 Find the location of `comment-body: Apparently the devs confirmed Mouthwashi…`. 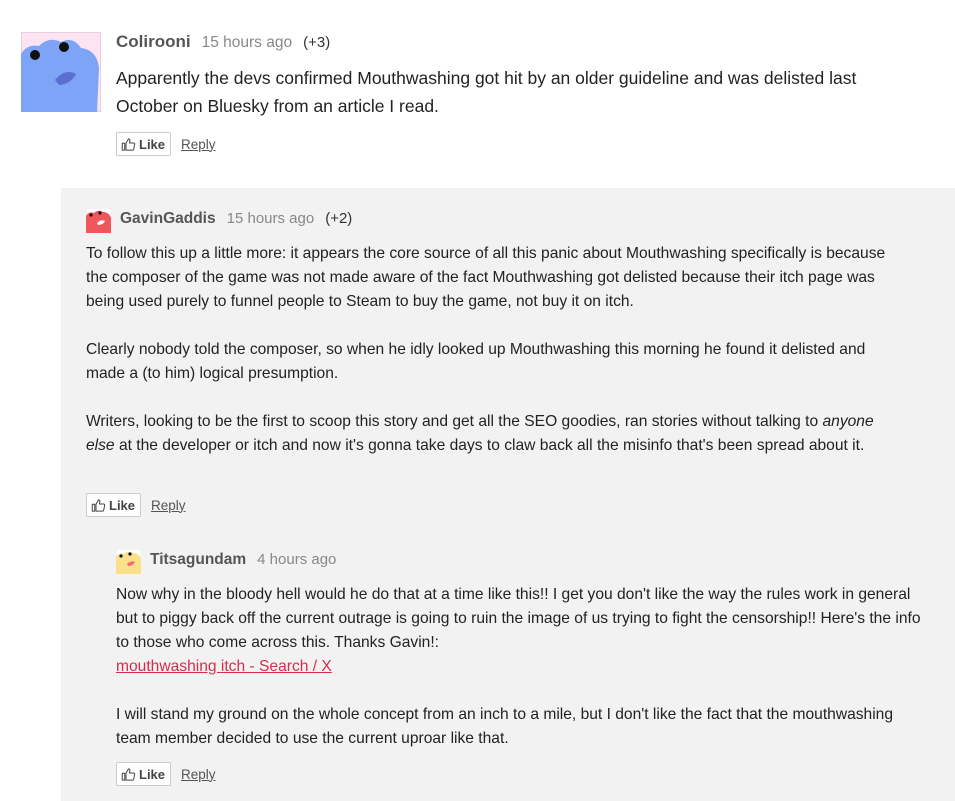

comment-body: Apparently the devs confirmed Mouthwashi… is located at coordinates (511, 92).